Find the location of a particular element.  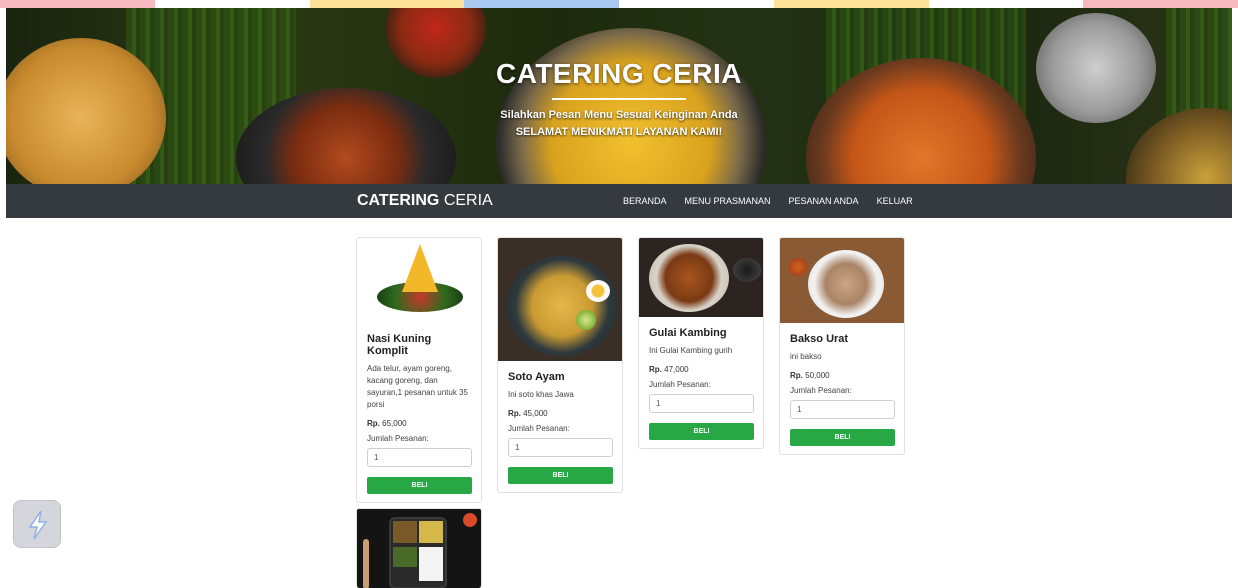

menu-item-name: Soto Ayam is located at coordinates (536, 377).